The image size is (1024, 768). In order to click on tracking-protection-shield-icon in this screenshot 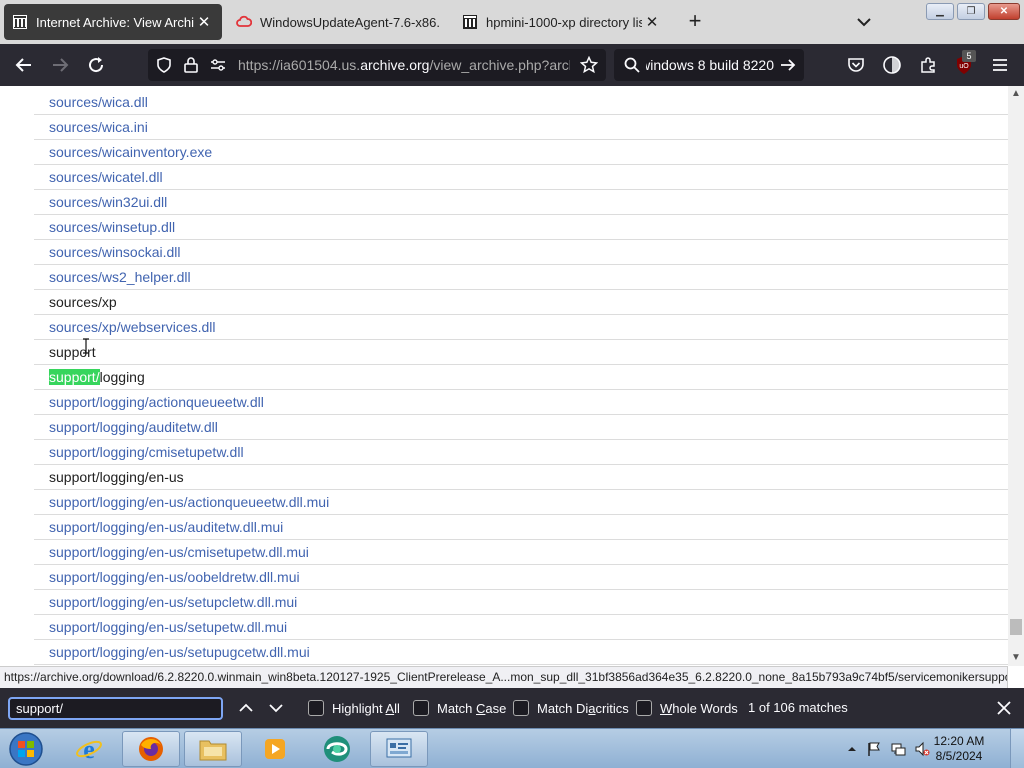, I will do `click(164, 65)`.